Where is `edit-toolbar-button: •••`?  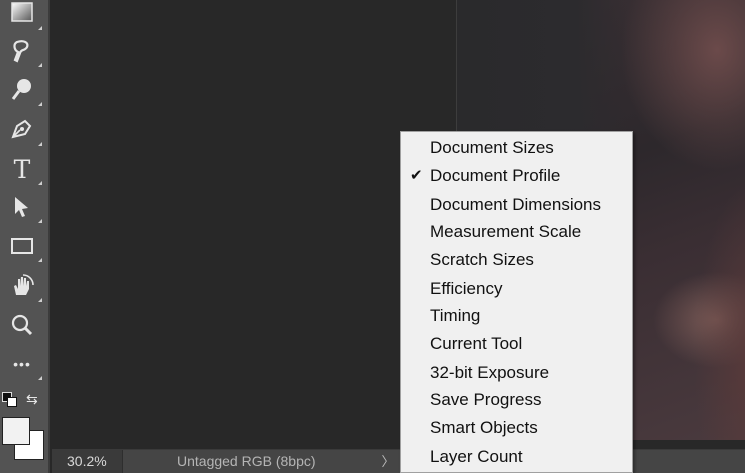 edit-toolbar-button: ••• is located at coordinates (25, 365).